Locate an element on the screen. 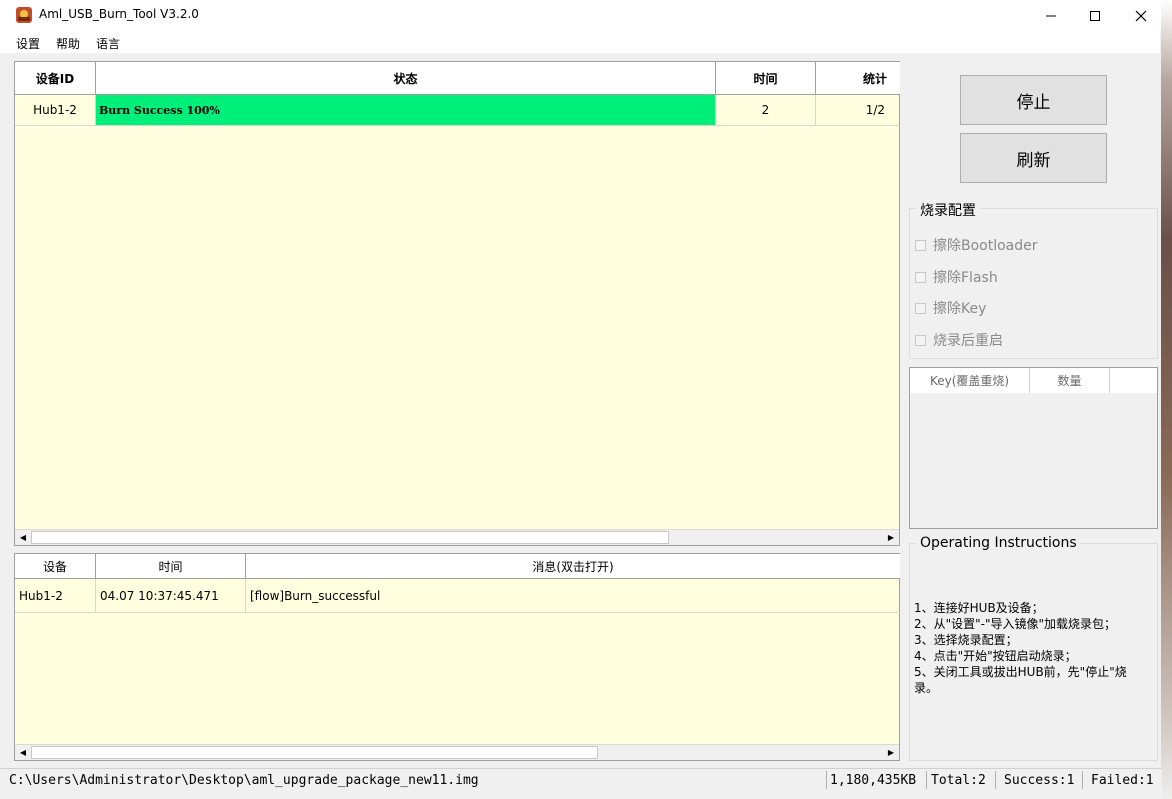 The height and width of the screenshot is (799, 1172). instruction-line: 录。 is located at coordinates (926, 688).